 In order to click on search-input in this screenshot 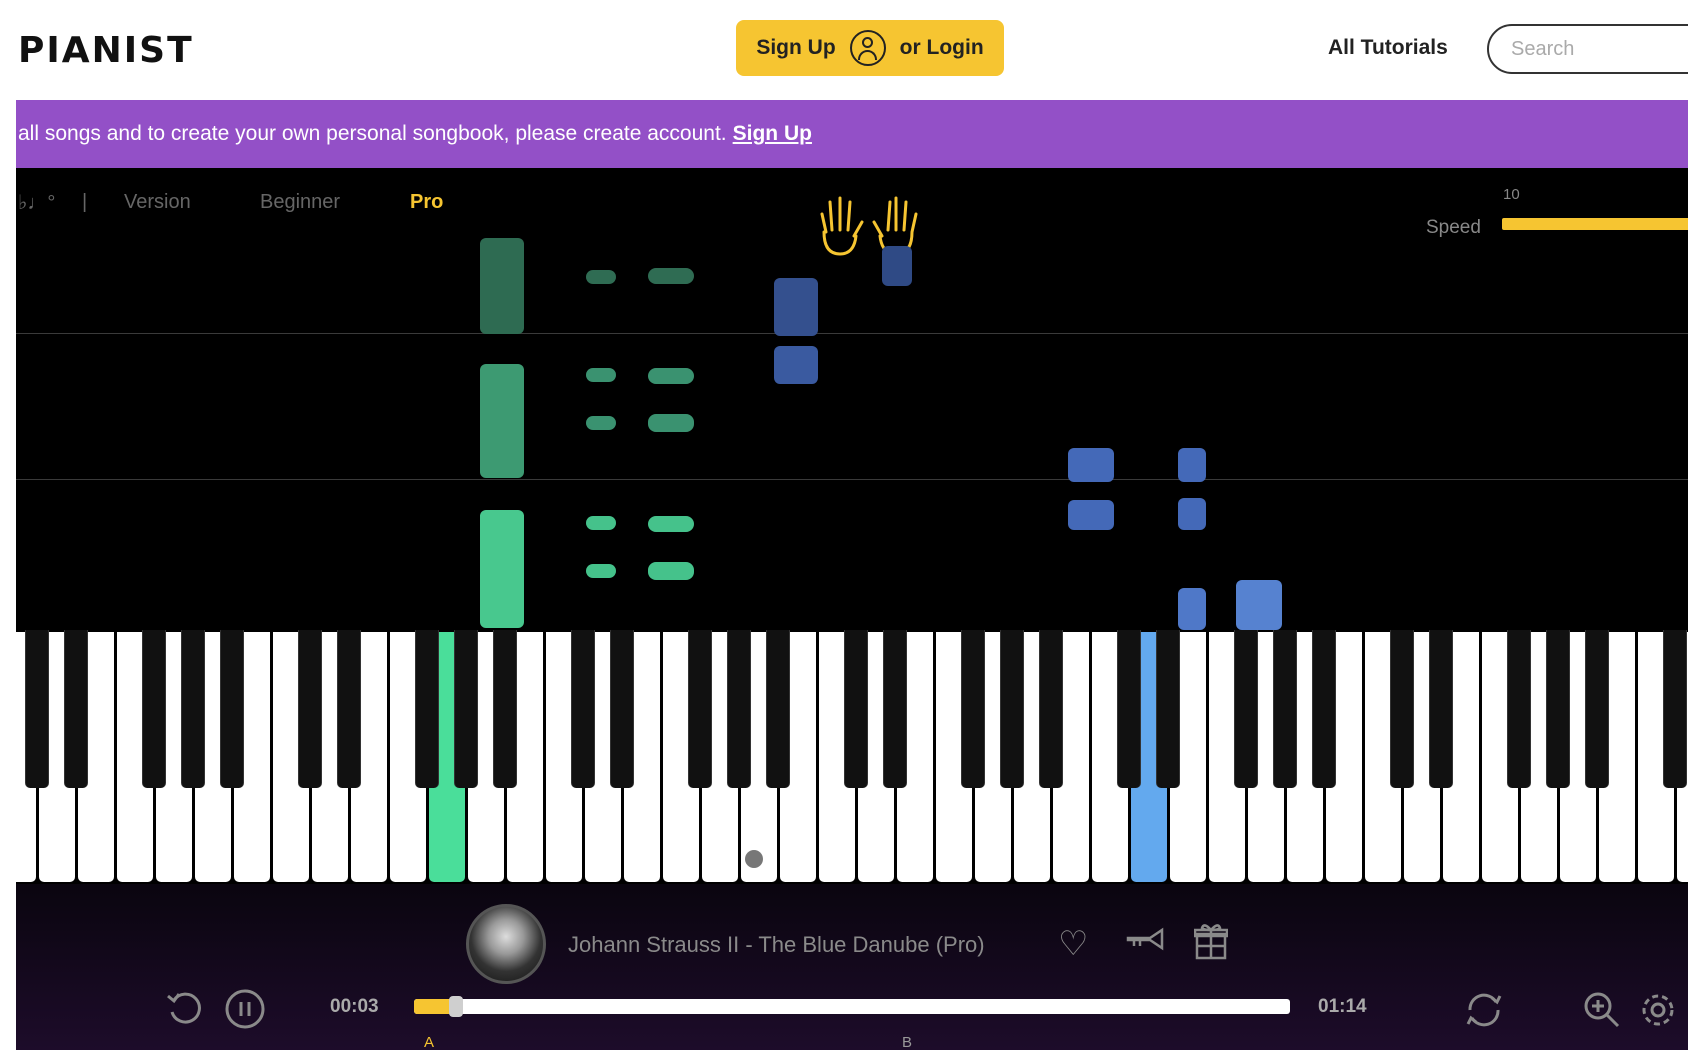, I will do `click(1587, 49)`.